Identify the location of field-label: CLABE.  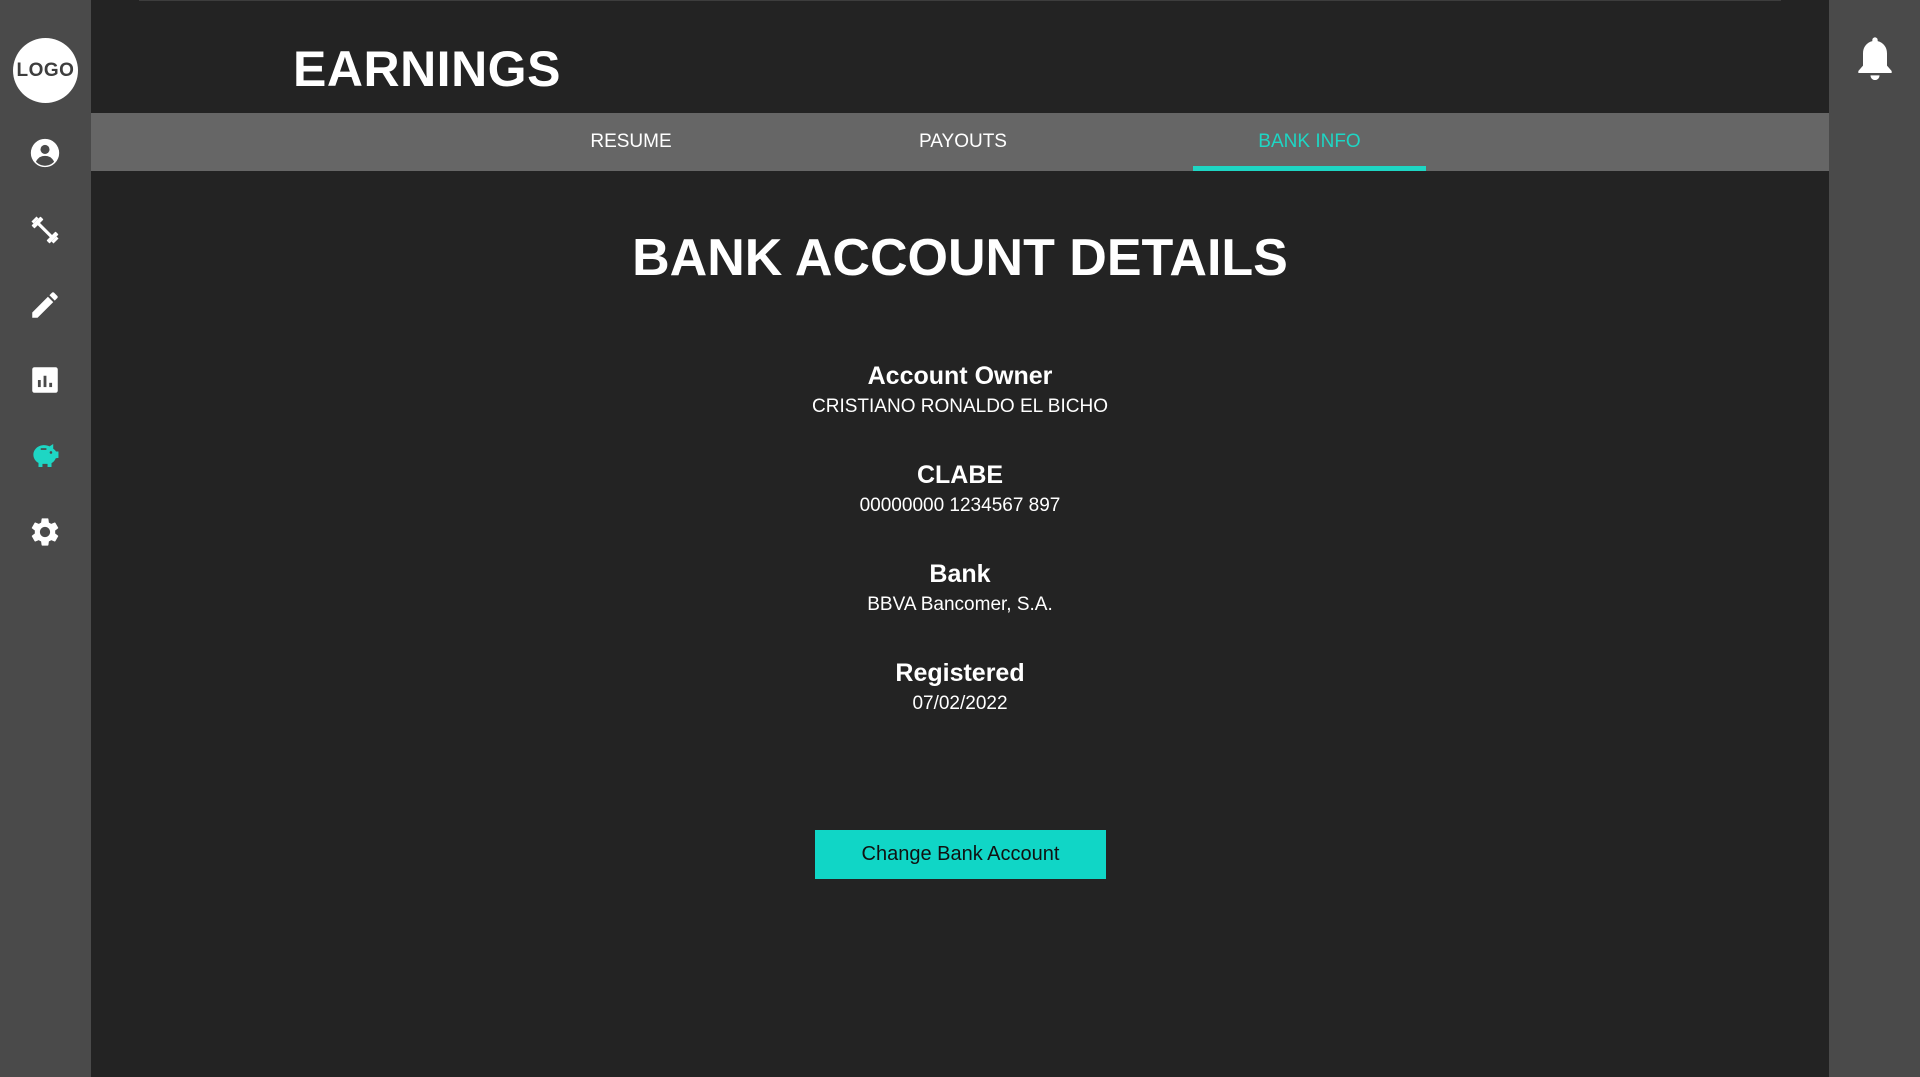
(960, 475).